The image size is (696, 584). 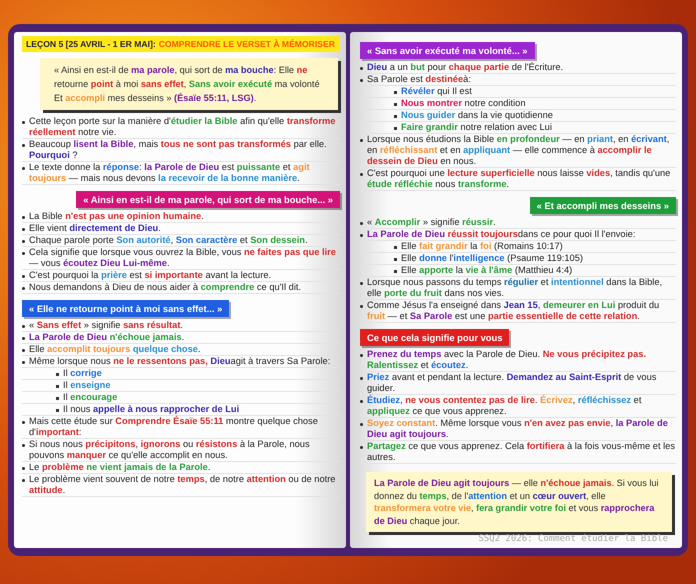 What do you see at coordinates (106, 325) in the screenshot?
I see `bullet-text: « Sans effet » signifie sans résultat.` at bounding box center [106, 325].